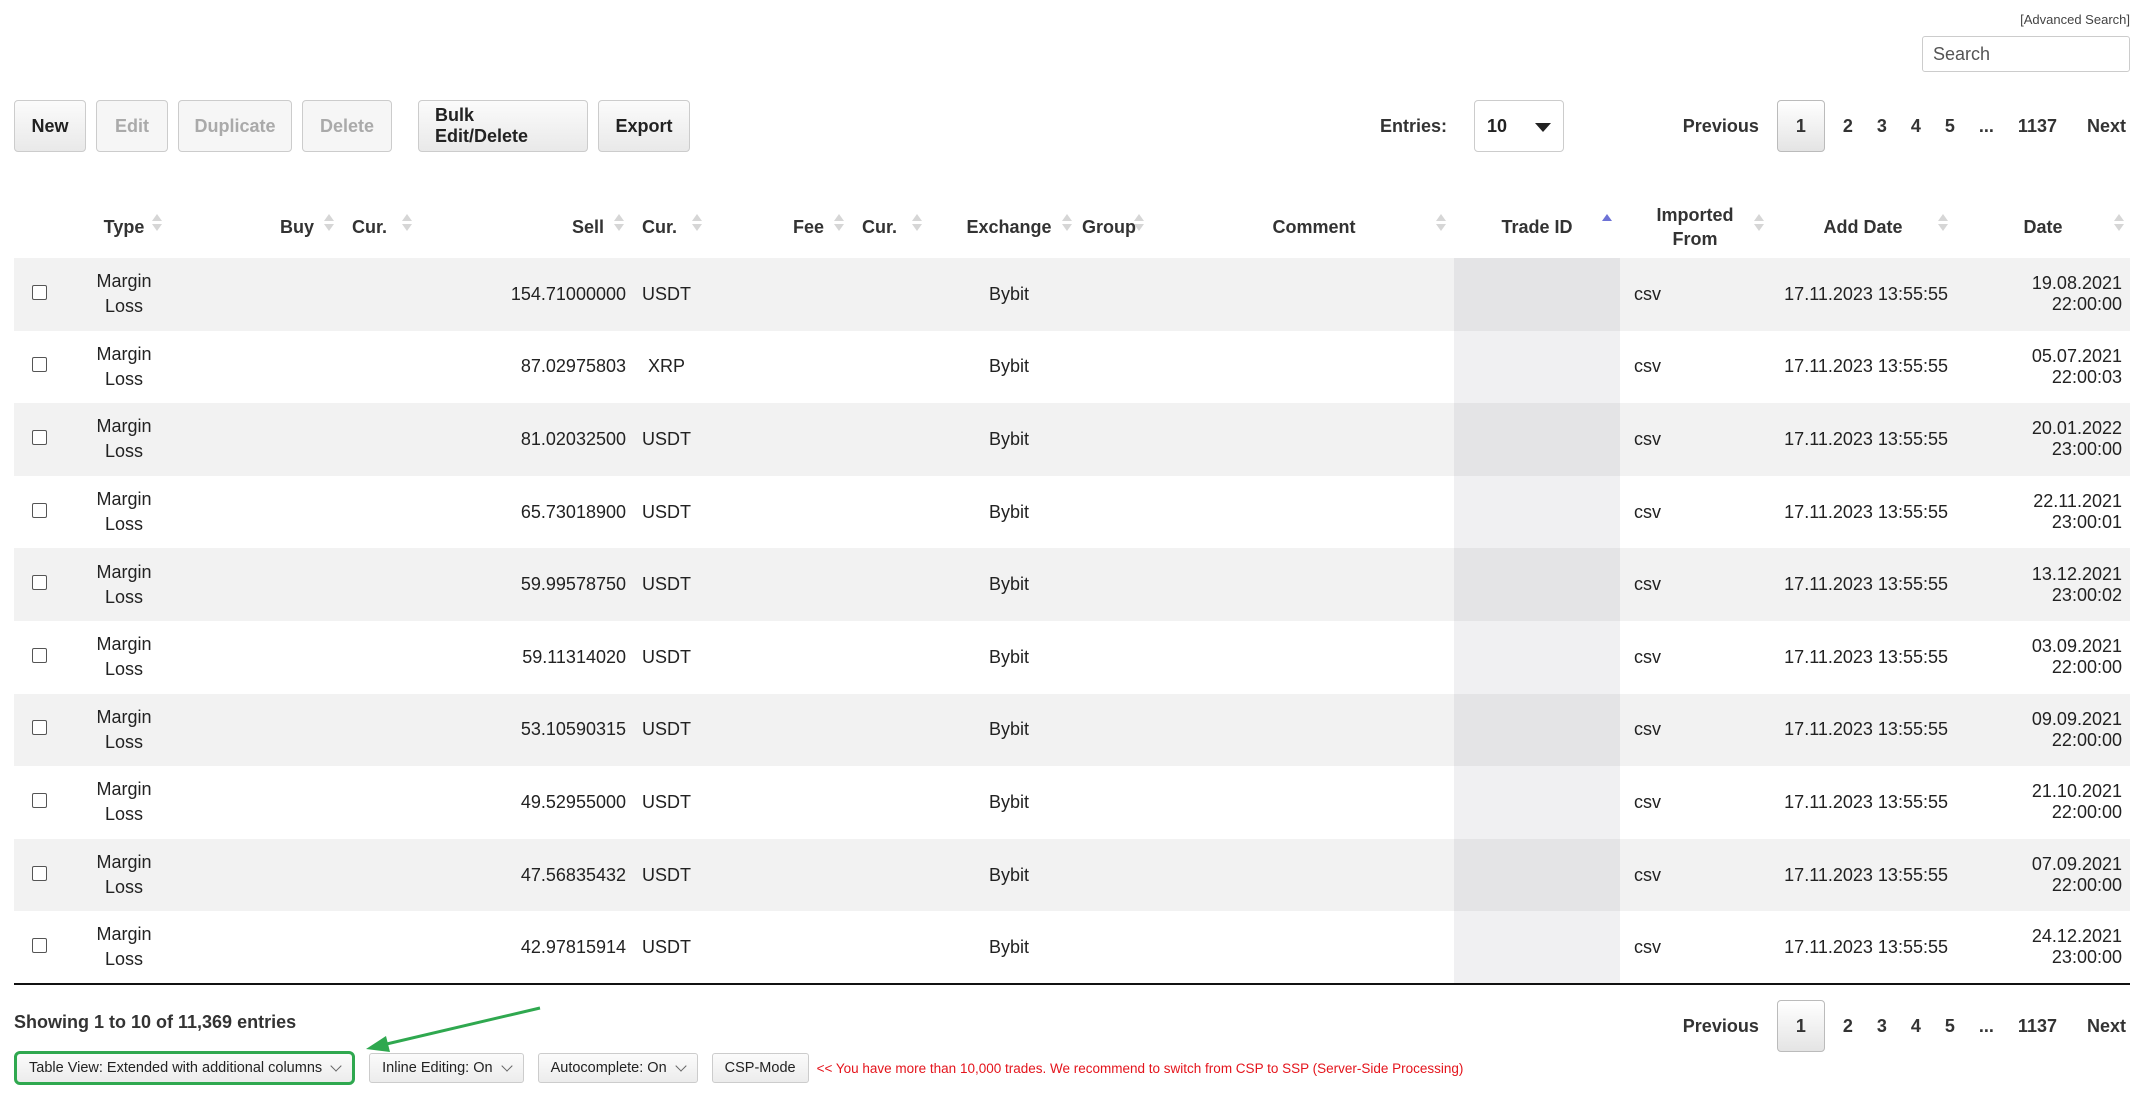 This screenshot has height=1093, width=2156. What do you see at coordinates (2043, 948) in the screenshot?
I see `date-cell: 24.12.2021 23:00:00` at bounding box center [2043, 948].